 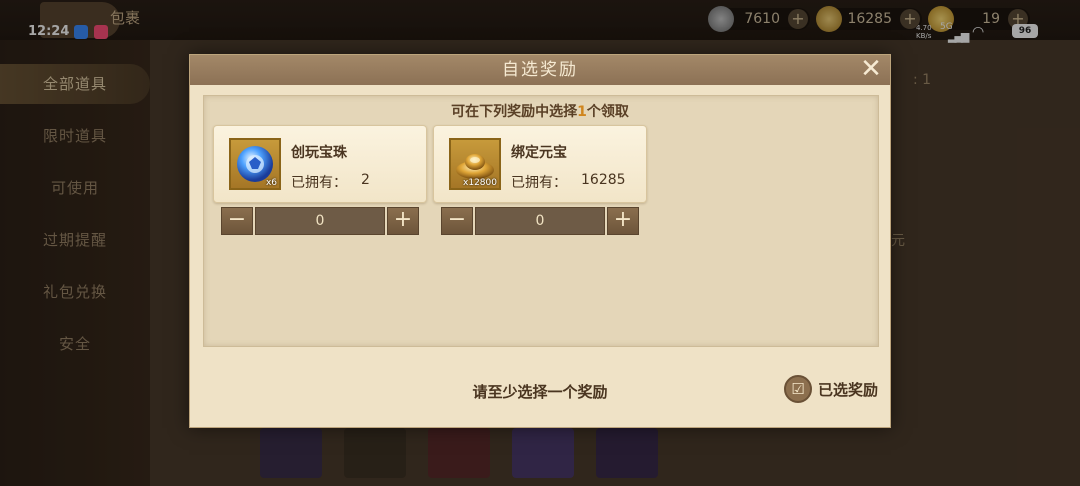 I want to click on owned-value: 16285, so click(x=603, y=180).